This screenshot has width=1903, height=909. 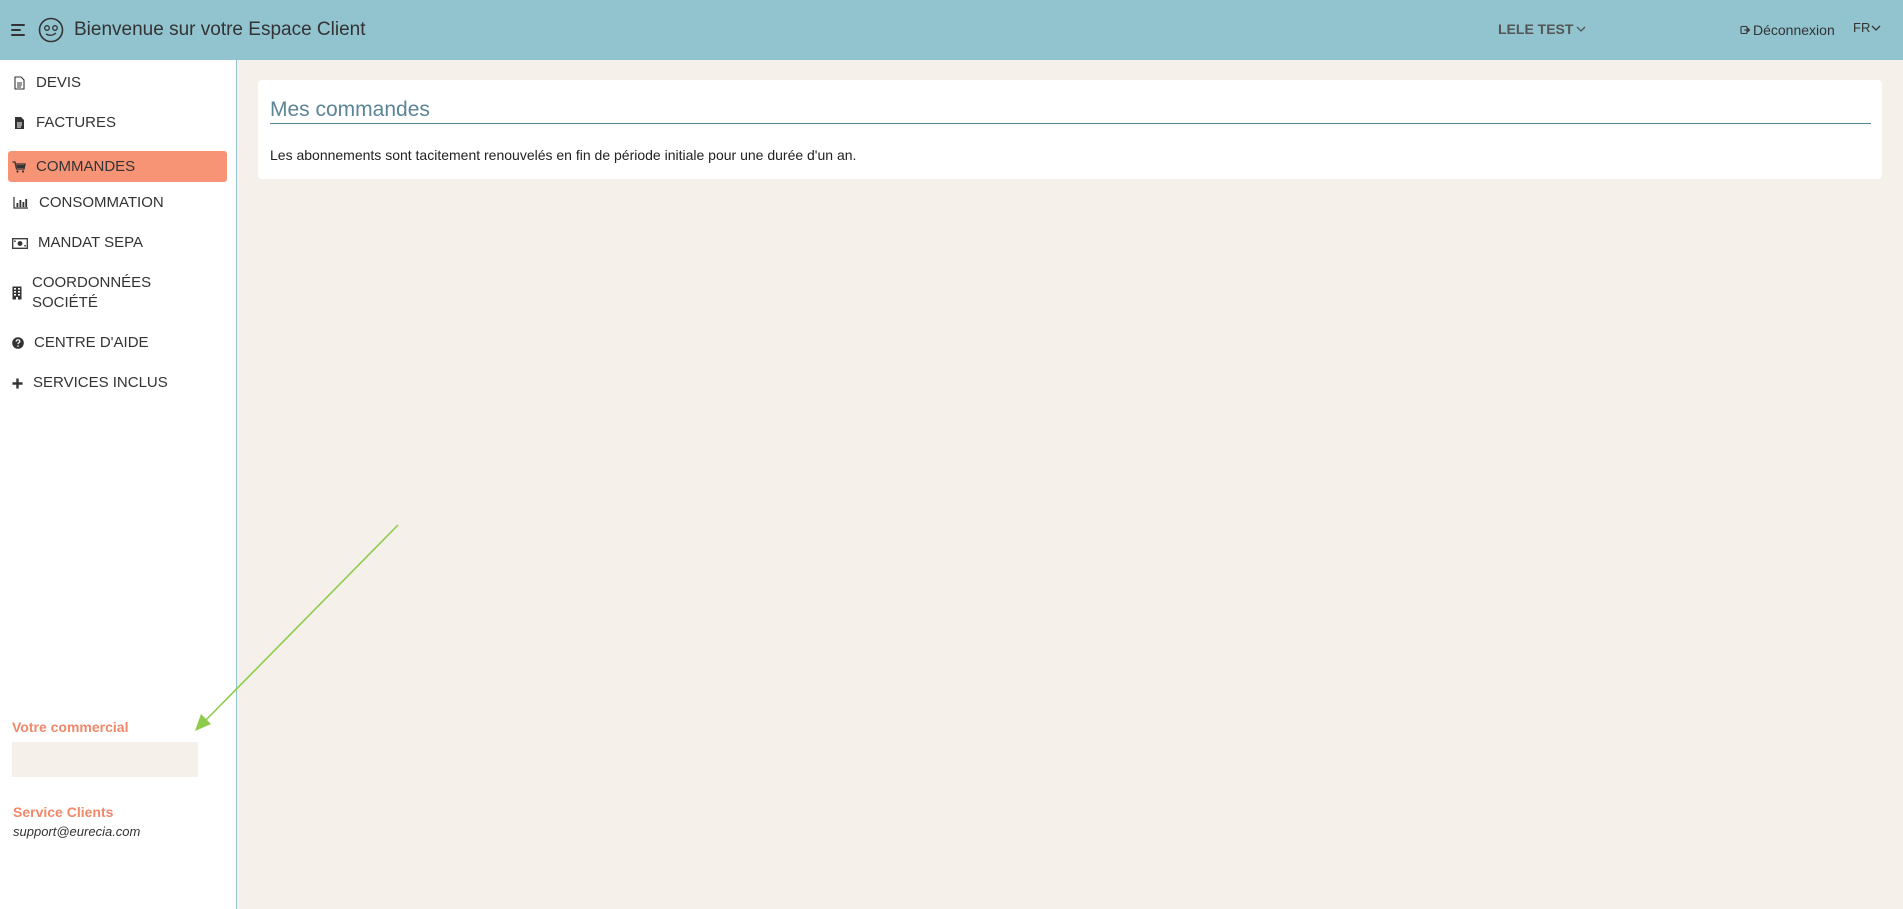 What do you see at coordinates (19, 83) in the screenshot?
I see `document-icon` at bounding box center [19, 83].